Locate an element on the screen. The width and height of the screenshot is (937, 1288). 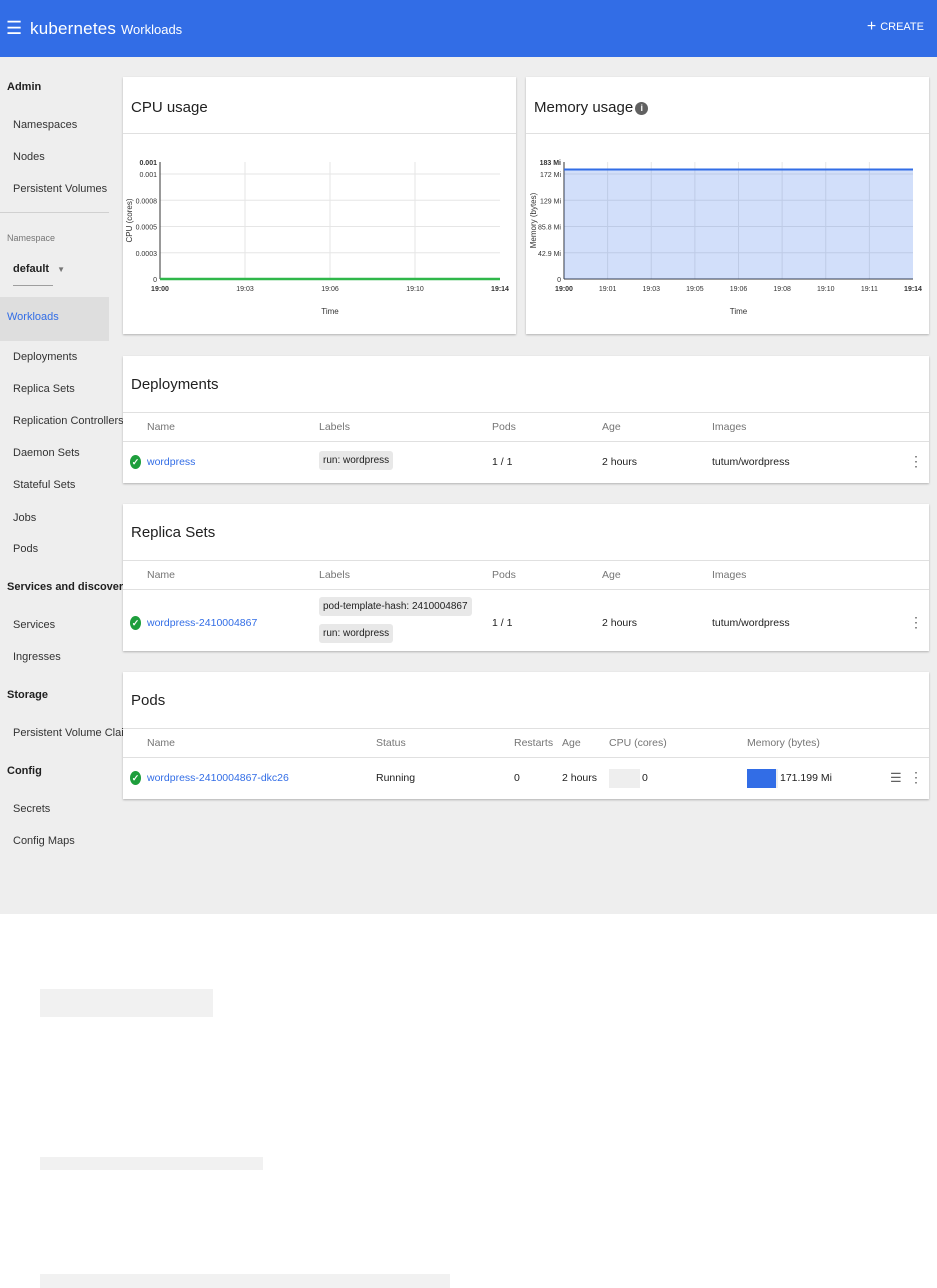
cpu-sparkline is located at coordinates (624, 778).